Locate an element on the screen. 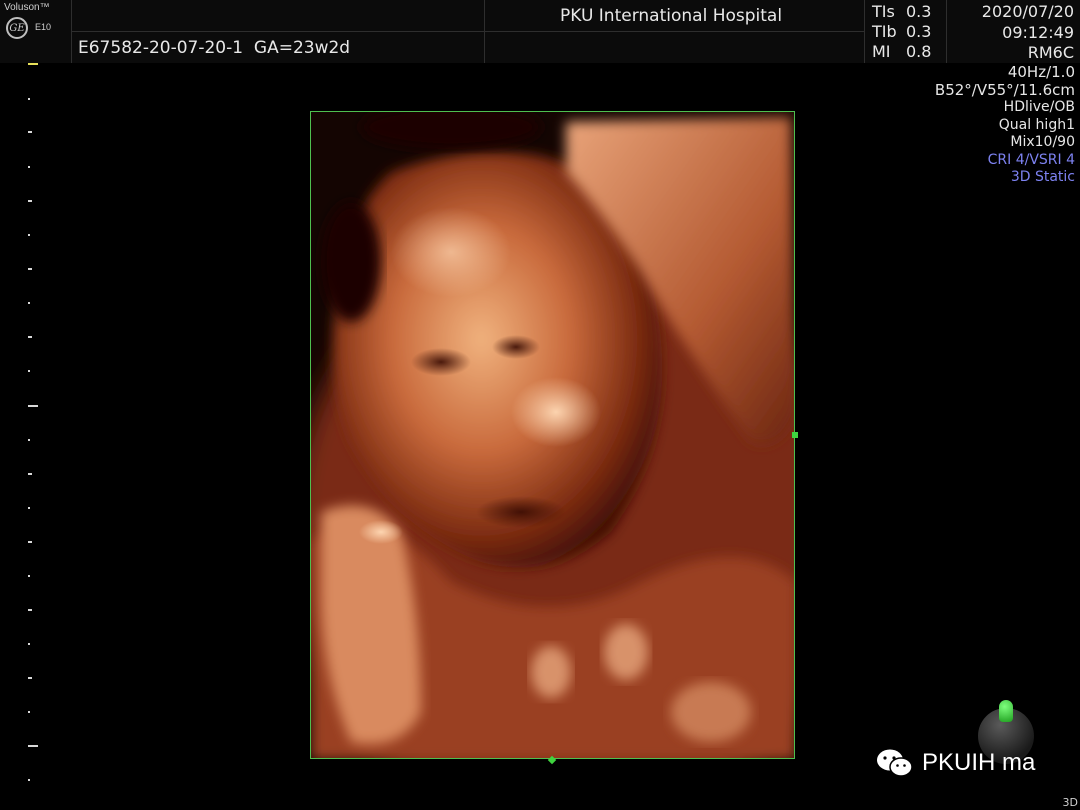 This screenshot has height=810, width=1080. mix-setting: Mix10/90 is located at coordinates (1042, 142).